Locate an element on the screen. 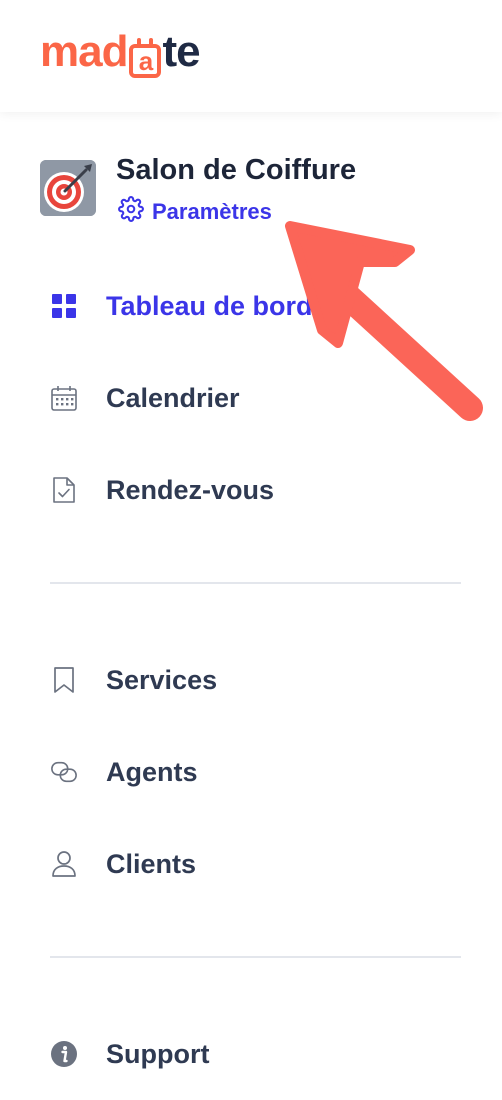  app-header: mad a te is located at coordinates (251, 56).